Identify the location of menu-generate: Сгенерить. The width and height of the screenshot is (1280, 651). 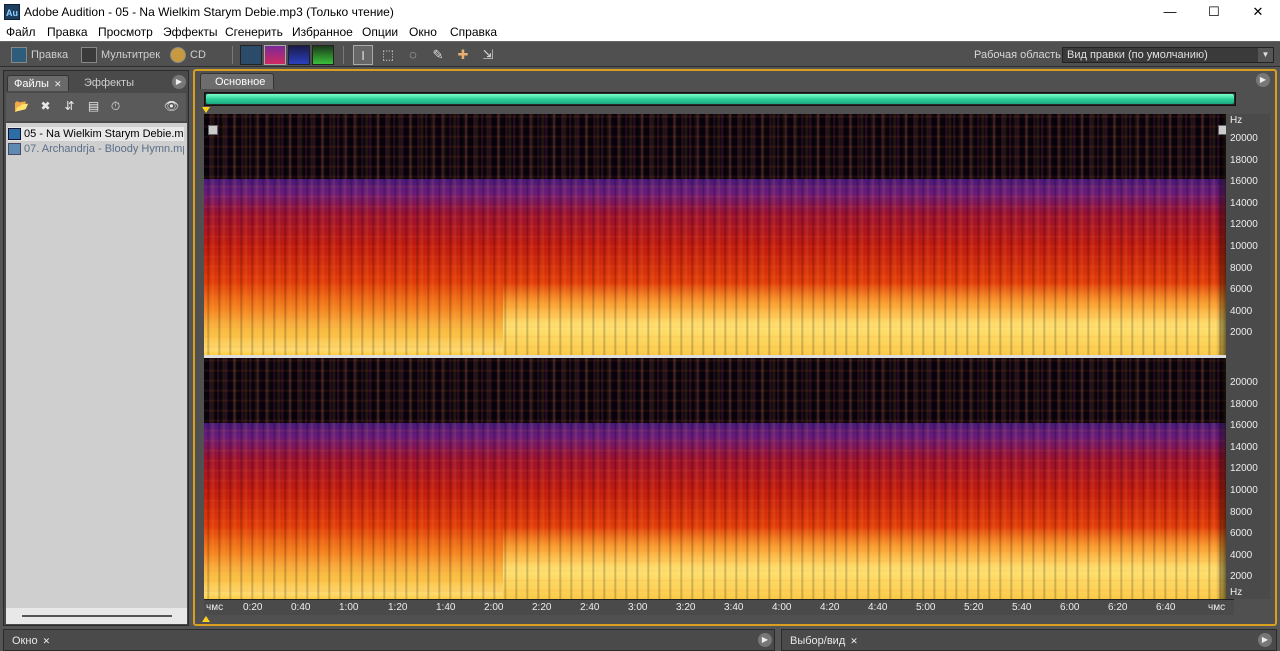
(254, 32).